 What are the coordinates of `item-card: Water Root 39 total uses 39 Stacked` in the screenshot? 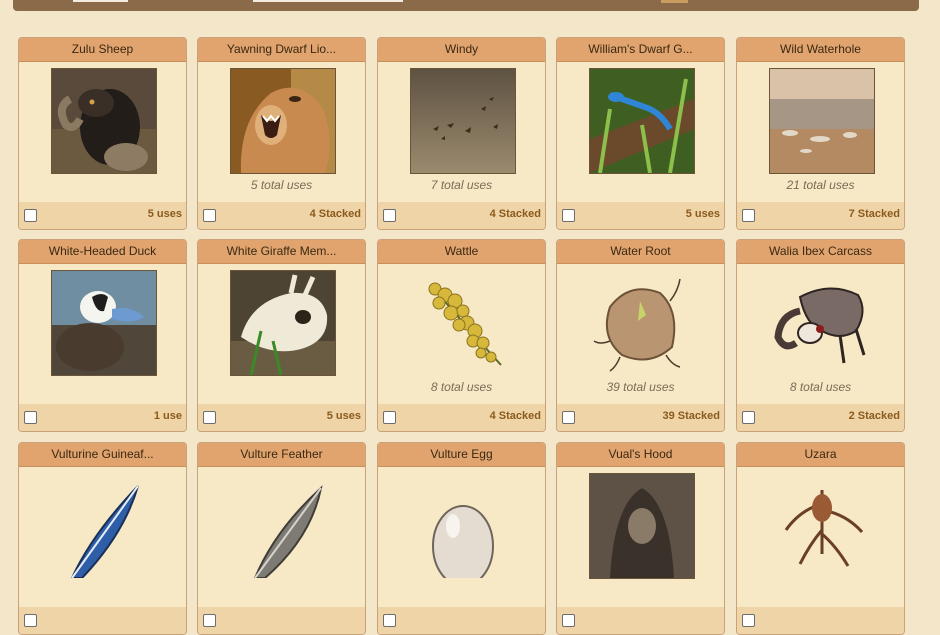 It's located at (640, 335).